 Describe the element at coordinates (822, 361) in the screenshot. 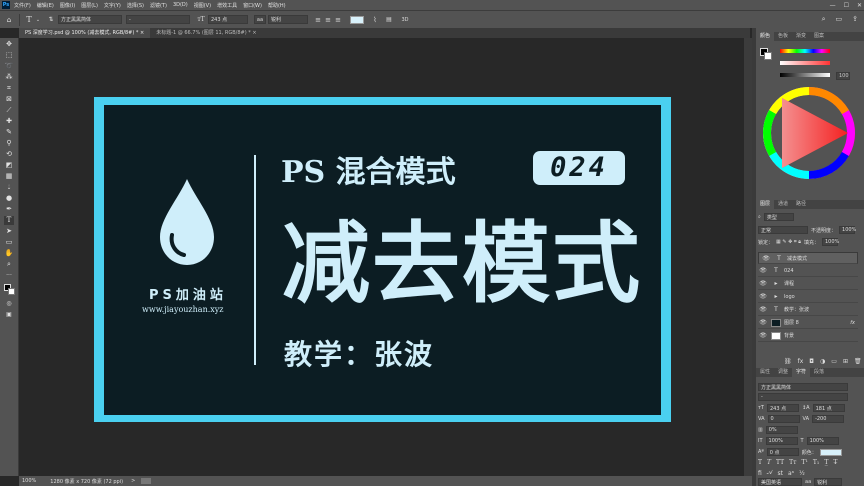

I see `adjustment-icon: ◑` at that location.